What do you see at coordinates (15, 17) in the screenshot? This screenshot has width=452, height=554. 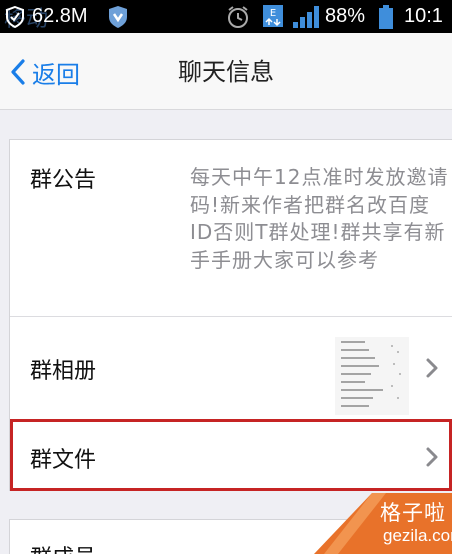 I see `shield-icon` at bounding box center [15, 17].